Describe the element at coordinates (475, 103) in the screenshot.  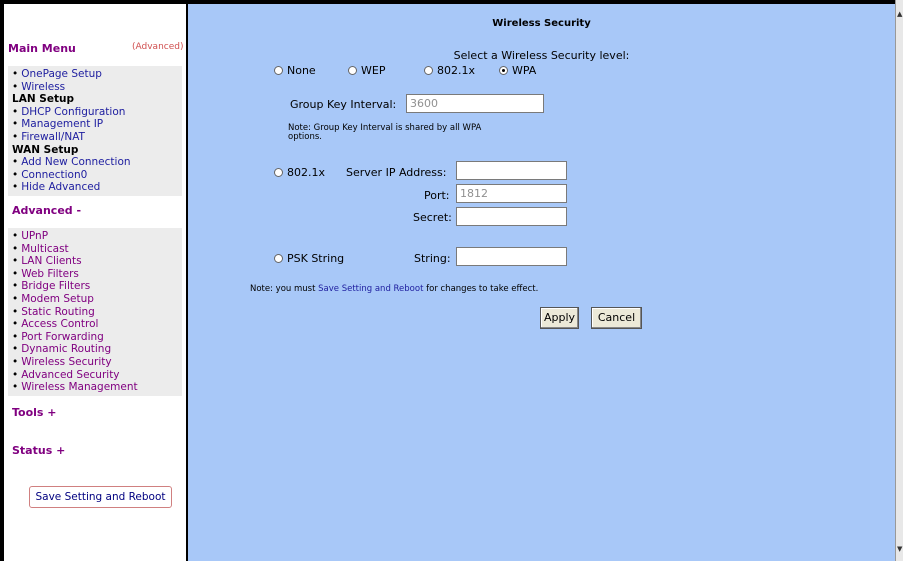
I see `group-key-interval-input: 3600` at that location.